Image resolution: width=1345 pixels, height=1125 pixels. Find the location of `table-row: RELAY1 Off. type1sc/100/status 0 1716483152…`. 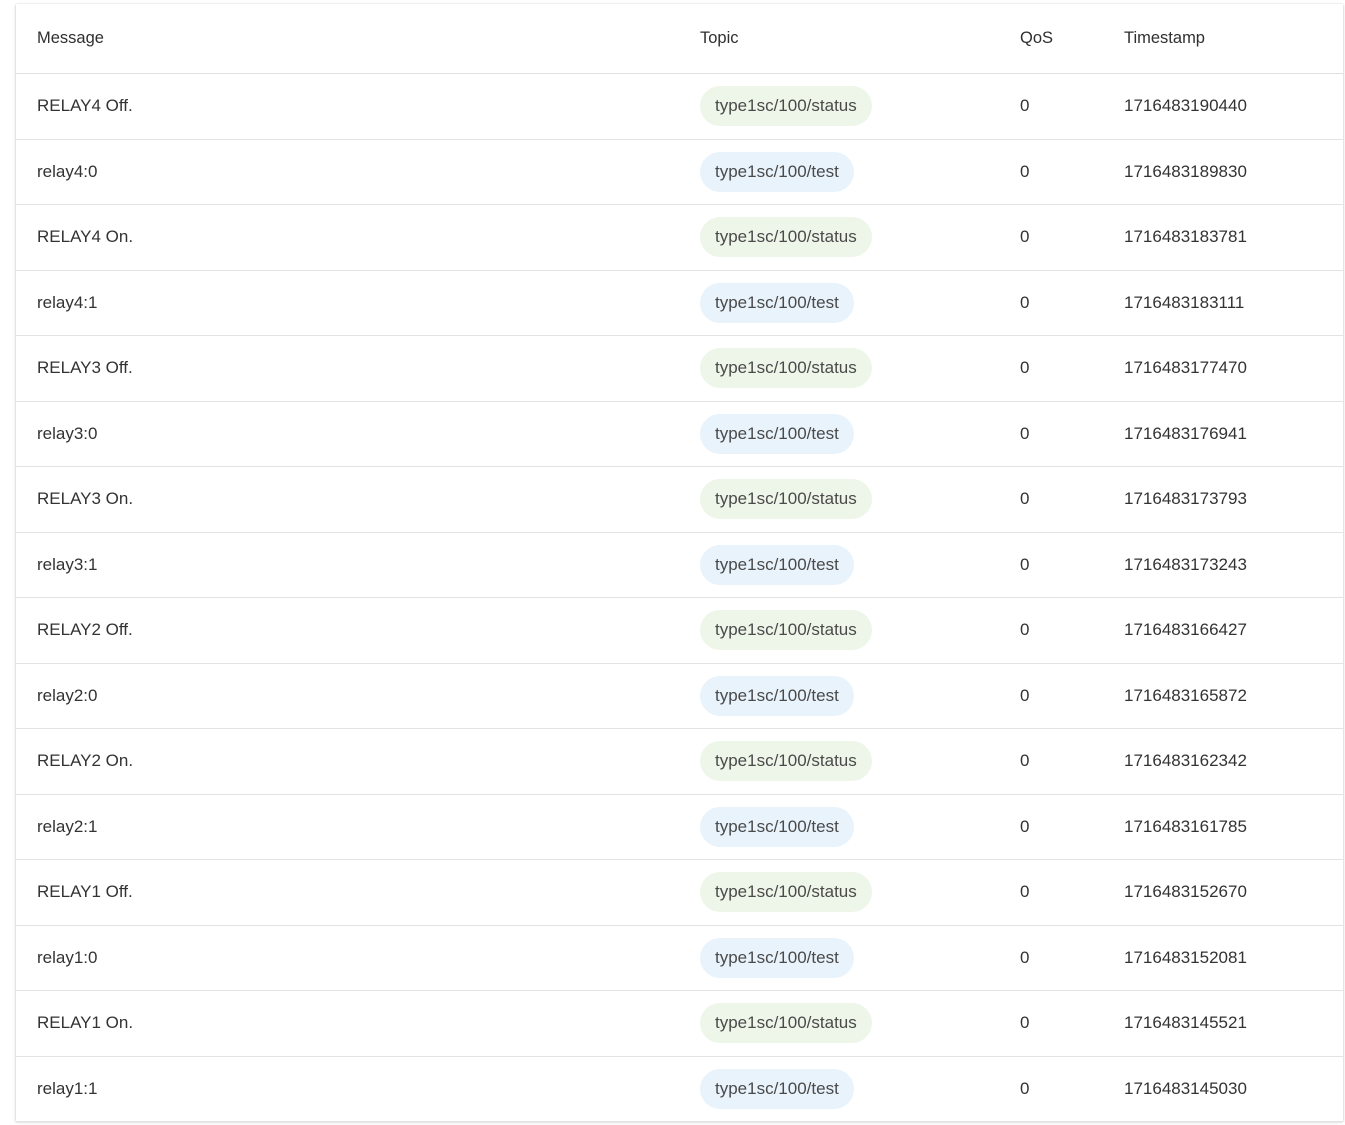

table-row: RELAY1 Off. type1sc/100/status 0 1716483152… is located at coordinates (679, 893).